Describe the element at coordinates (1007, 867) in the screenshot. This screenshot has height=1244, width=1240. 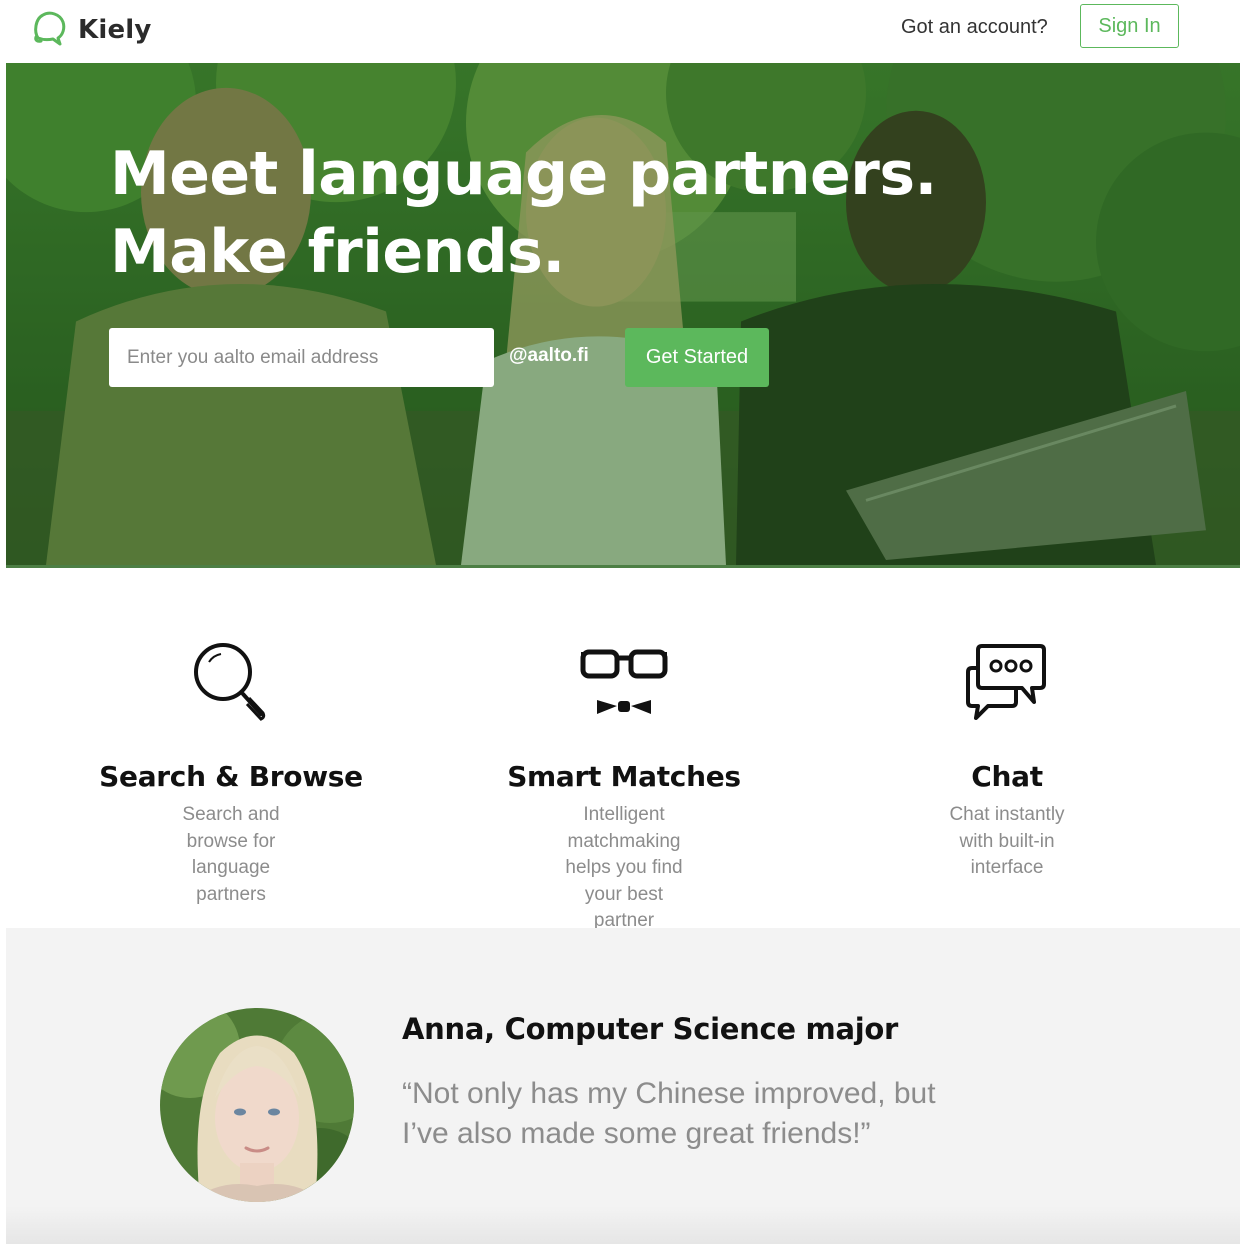
I see `feature-desc-line3: interface` at that location.